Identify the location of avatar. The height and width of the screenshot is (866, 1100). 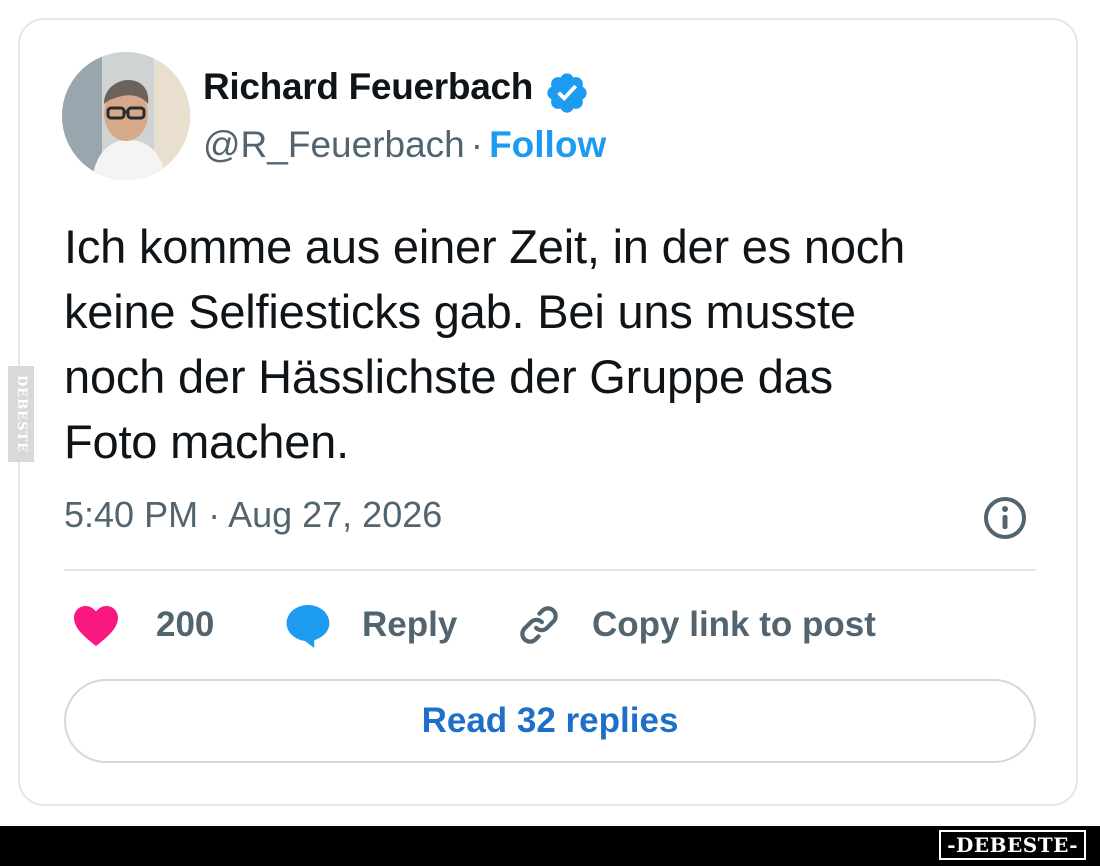
(126, 116).